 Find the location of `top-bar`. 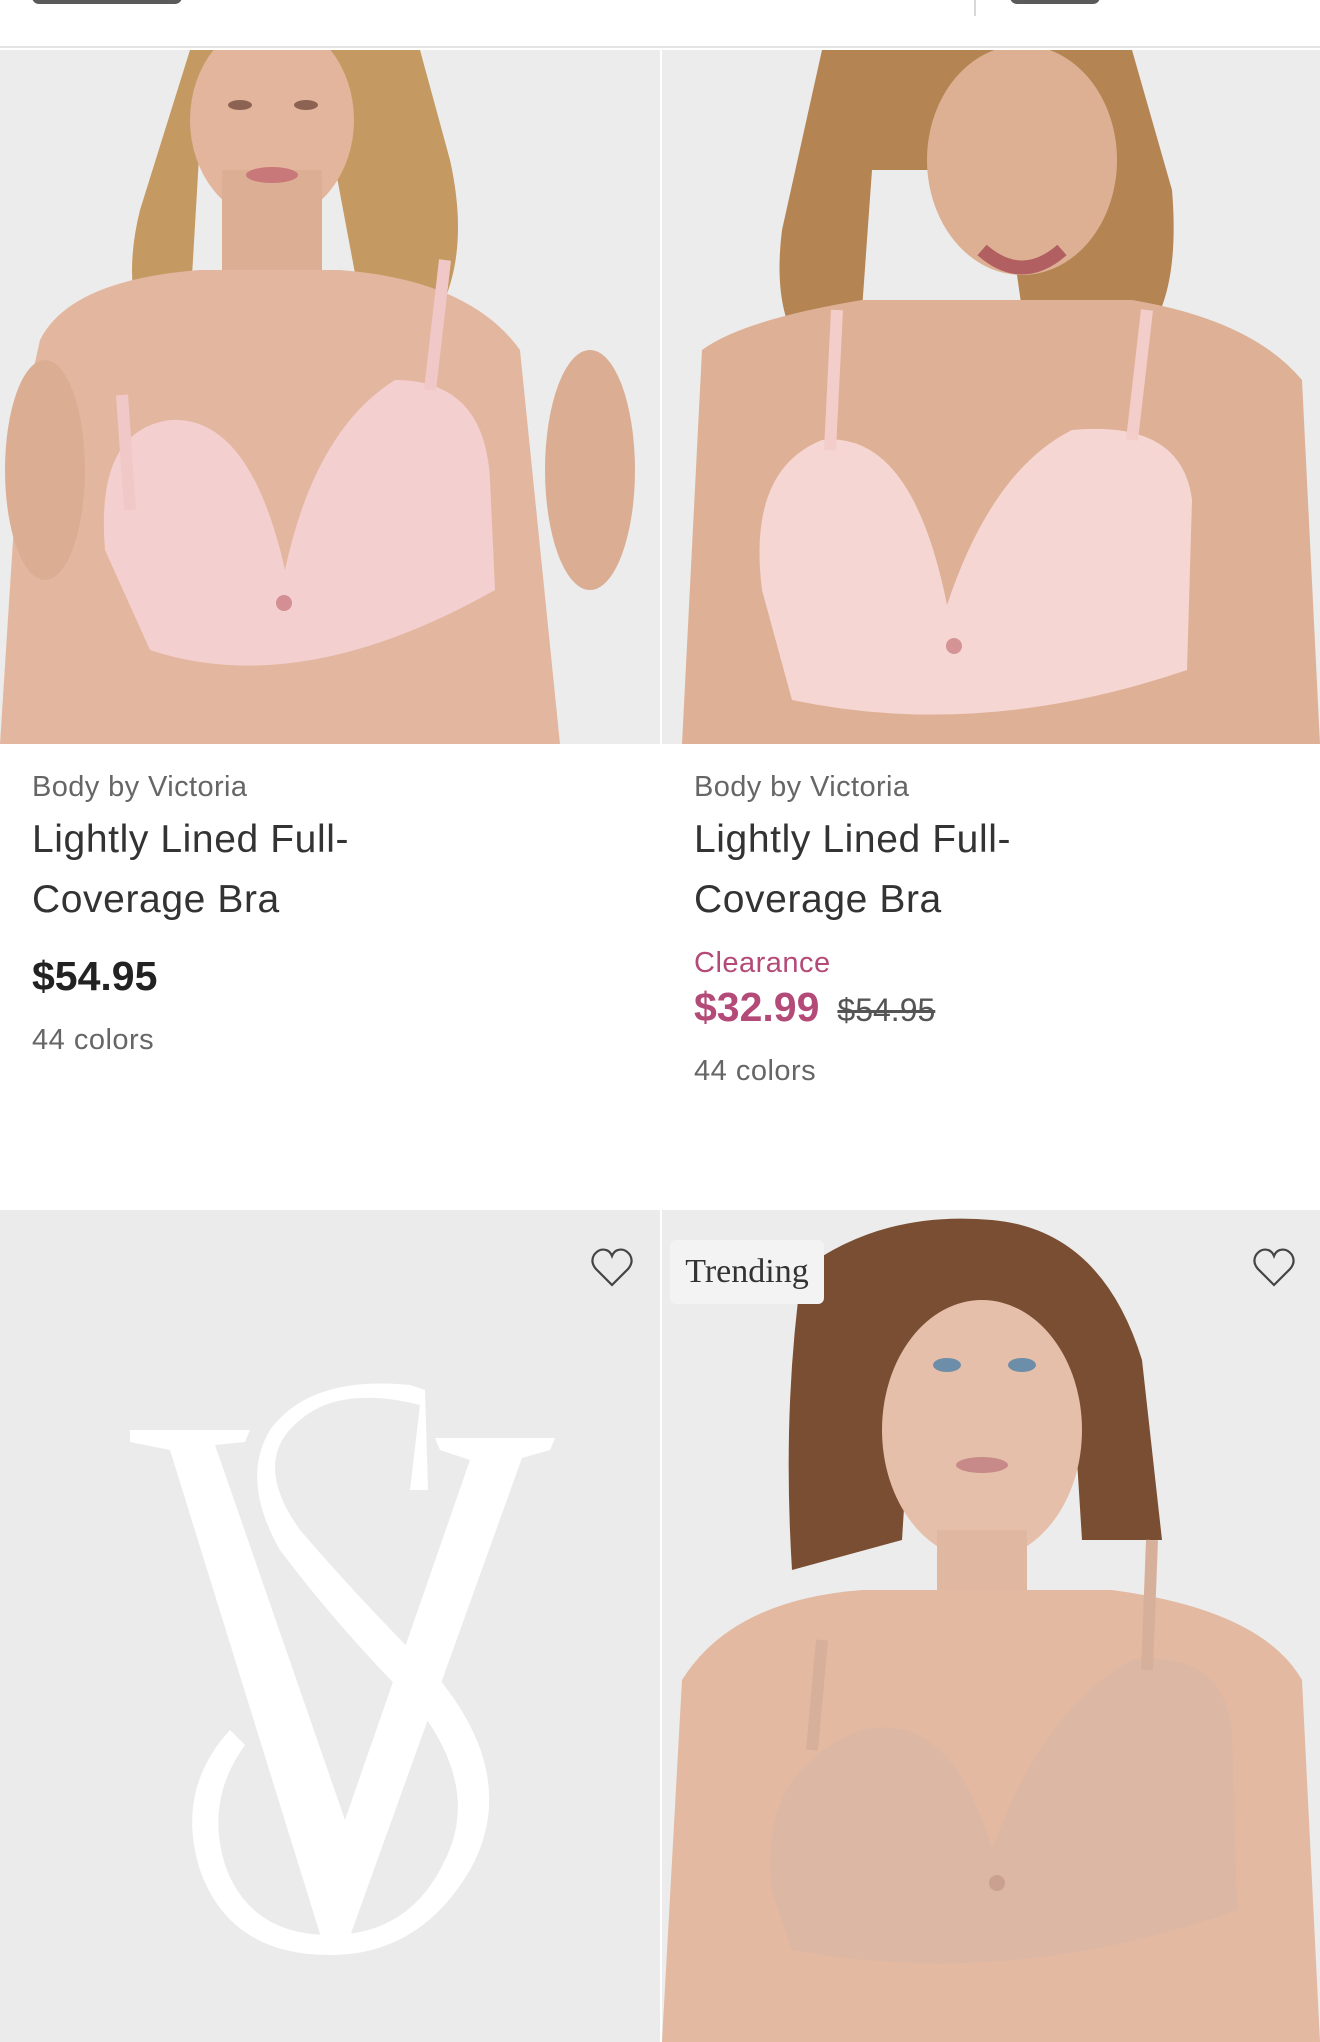

top-bar is located at coordinates (660, 24).